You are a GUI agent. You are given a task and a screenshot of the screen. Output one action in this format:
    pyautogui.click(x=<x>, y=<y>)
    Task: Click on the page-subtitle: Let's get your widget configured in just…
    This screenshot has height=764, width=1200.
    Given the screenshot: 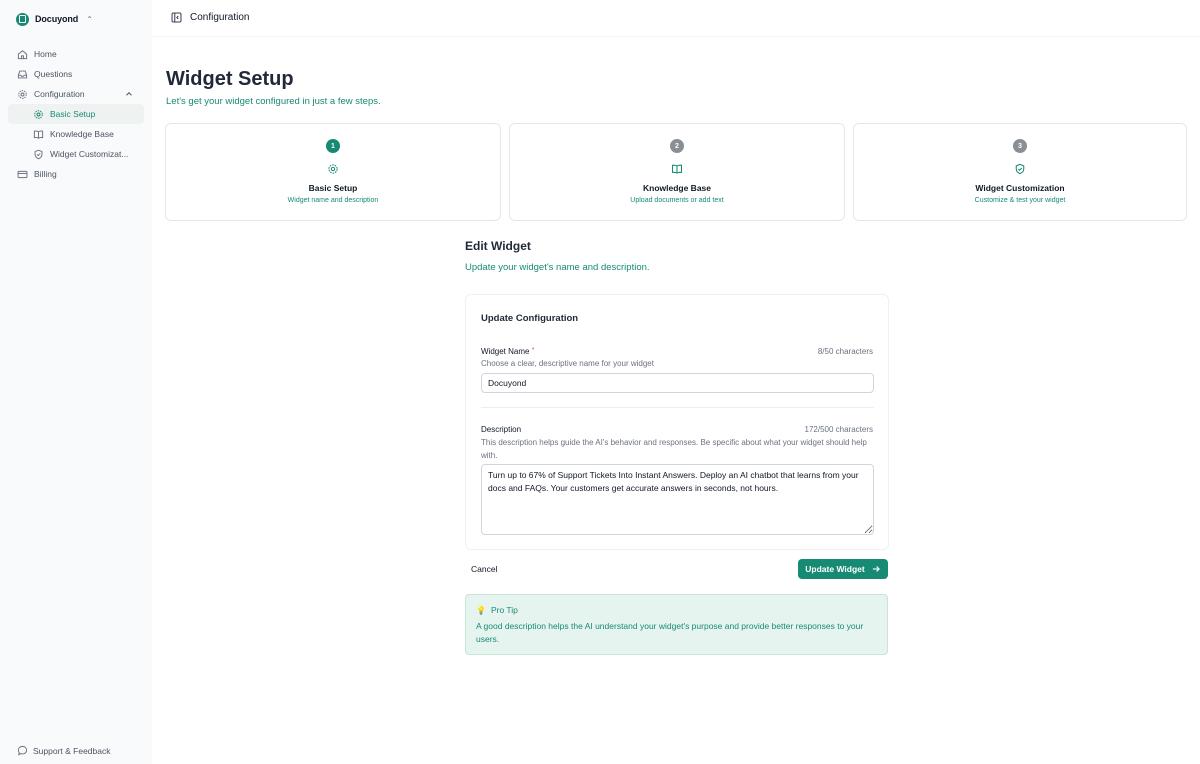 What is the action you would take?
    pyautogui.click(x=273, y=101)
    